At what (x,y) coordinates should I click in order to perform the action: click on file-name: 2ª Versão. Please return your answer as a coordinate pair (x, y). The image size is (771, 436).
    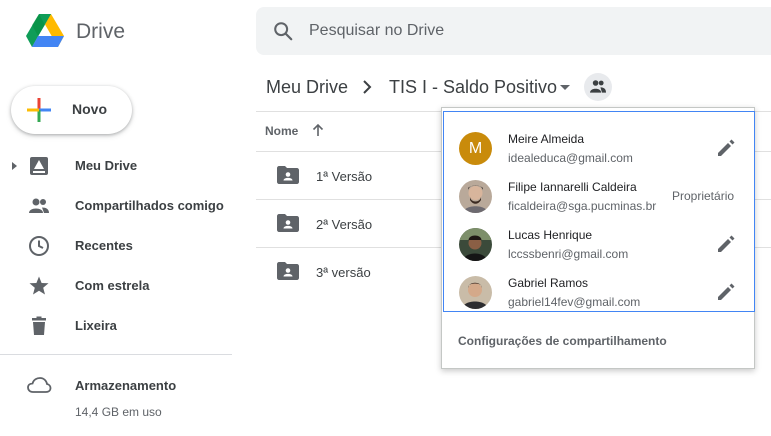
    Looking at the image, I should click on (344, 224).